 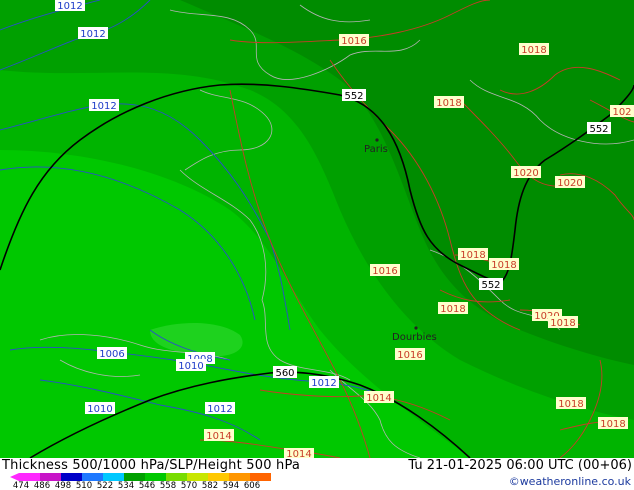 What do you see at coordinates (210, 485) in the screenshot?
I see `legend-tick: 582` at bounding box center [210, 485].